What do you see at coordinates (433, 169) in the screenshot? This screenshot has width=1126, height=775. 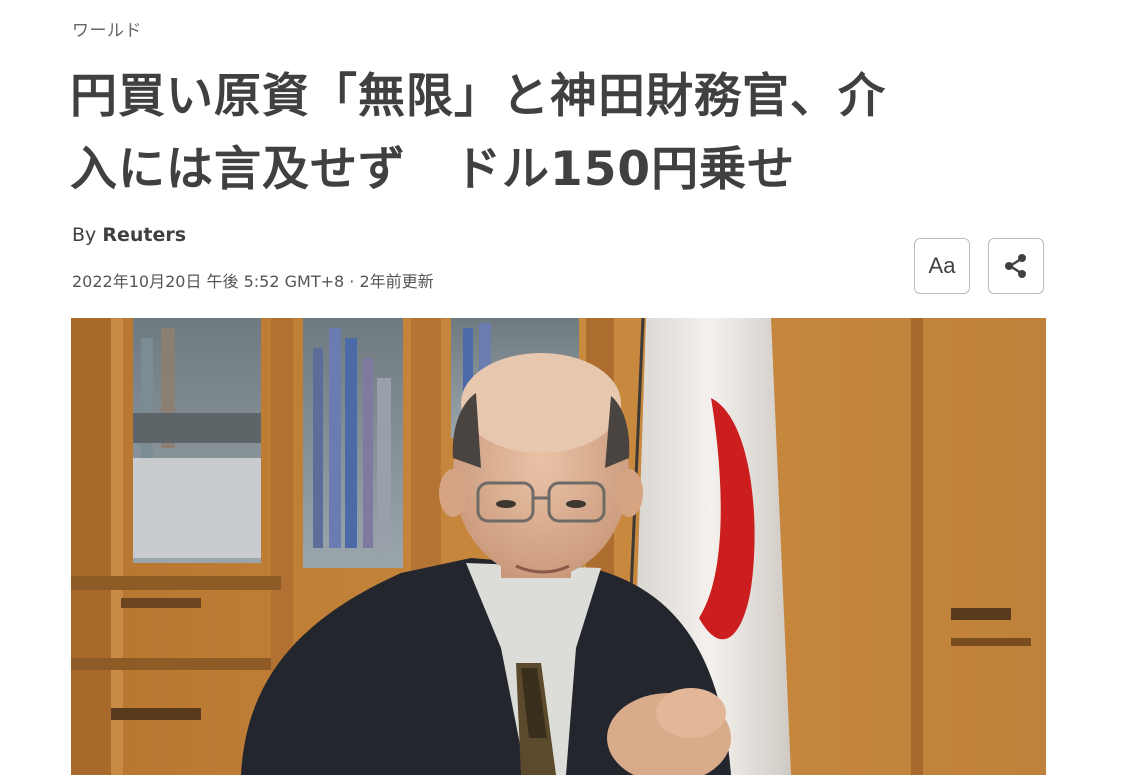 I see `headline-line-2: 入には言及せず ドル150円乗せ` at bounding box center [433, 169].